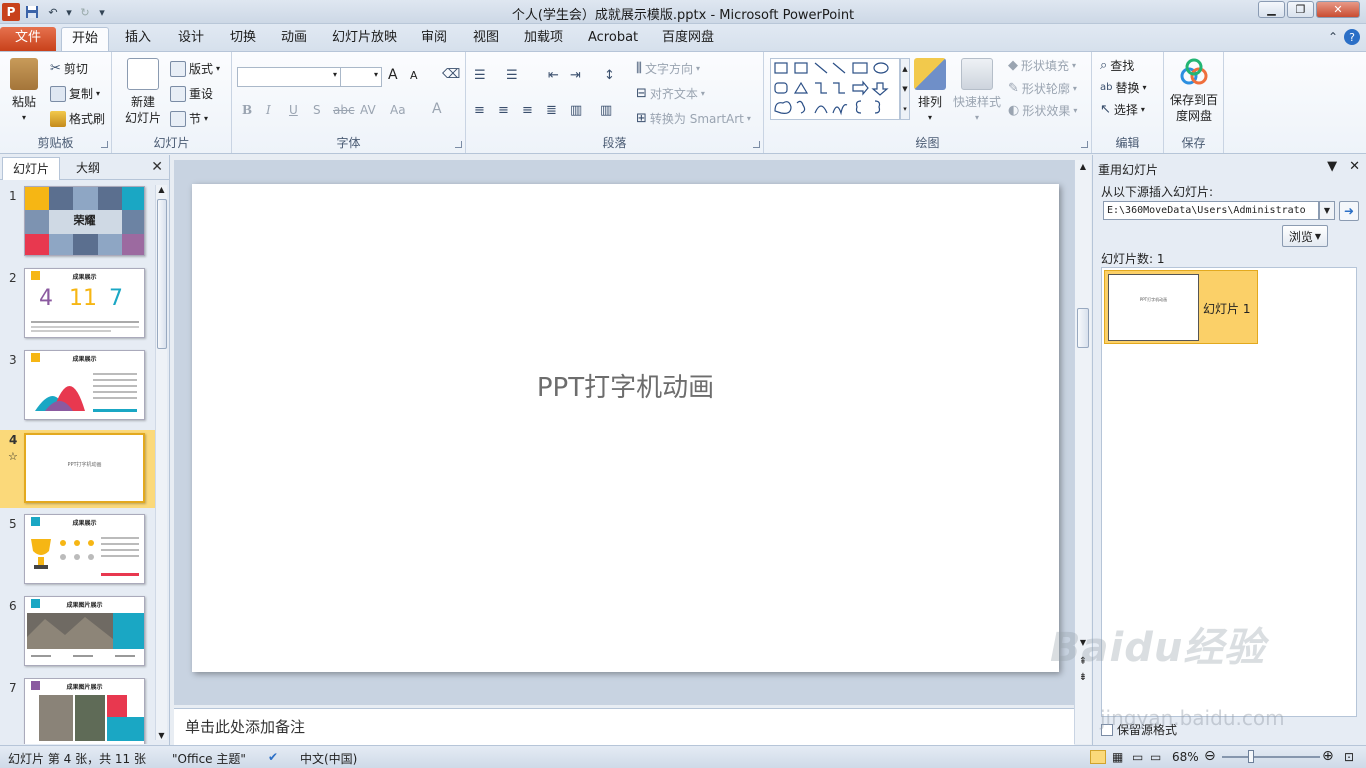 The image size is (1366, 768). Describe the element at coordinates (77, 223) in the screenshot. I see `slide-thumb-1: 1 荣耀` at that location.